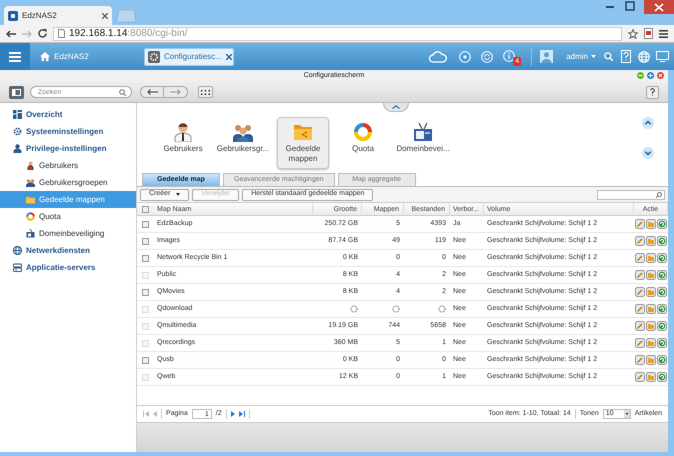 The width and height of the screenshot is (674, 456). What do you see at coordinates (68, 182) in the screenshot?
I see `sidebar-item: Gebruikersgroepen` at bounding box center [68, 182].